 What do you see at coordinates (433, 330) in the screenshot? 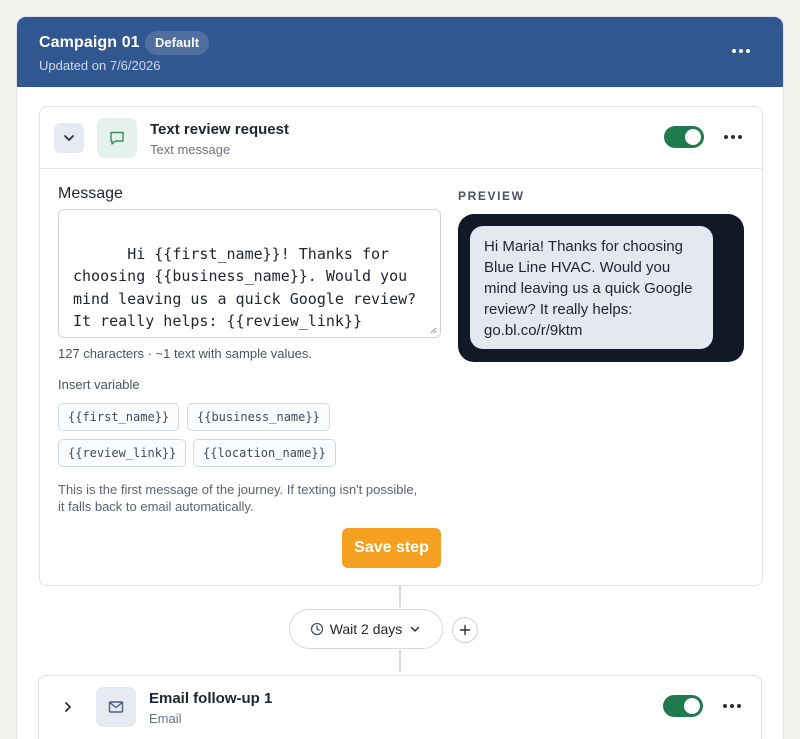
I see `resize-handle-icon` at bounding box center [433, 330].